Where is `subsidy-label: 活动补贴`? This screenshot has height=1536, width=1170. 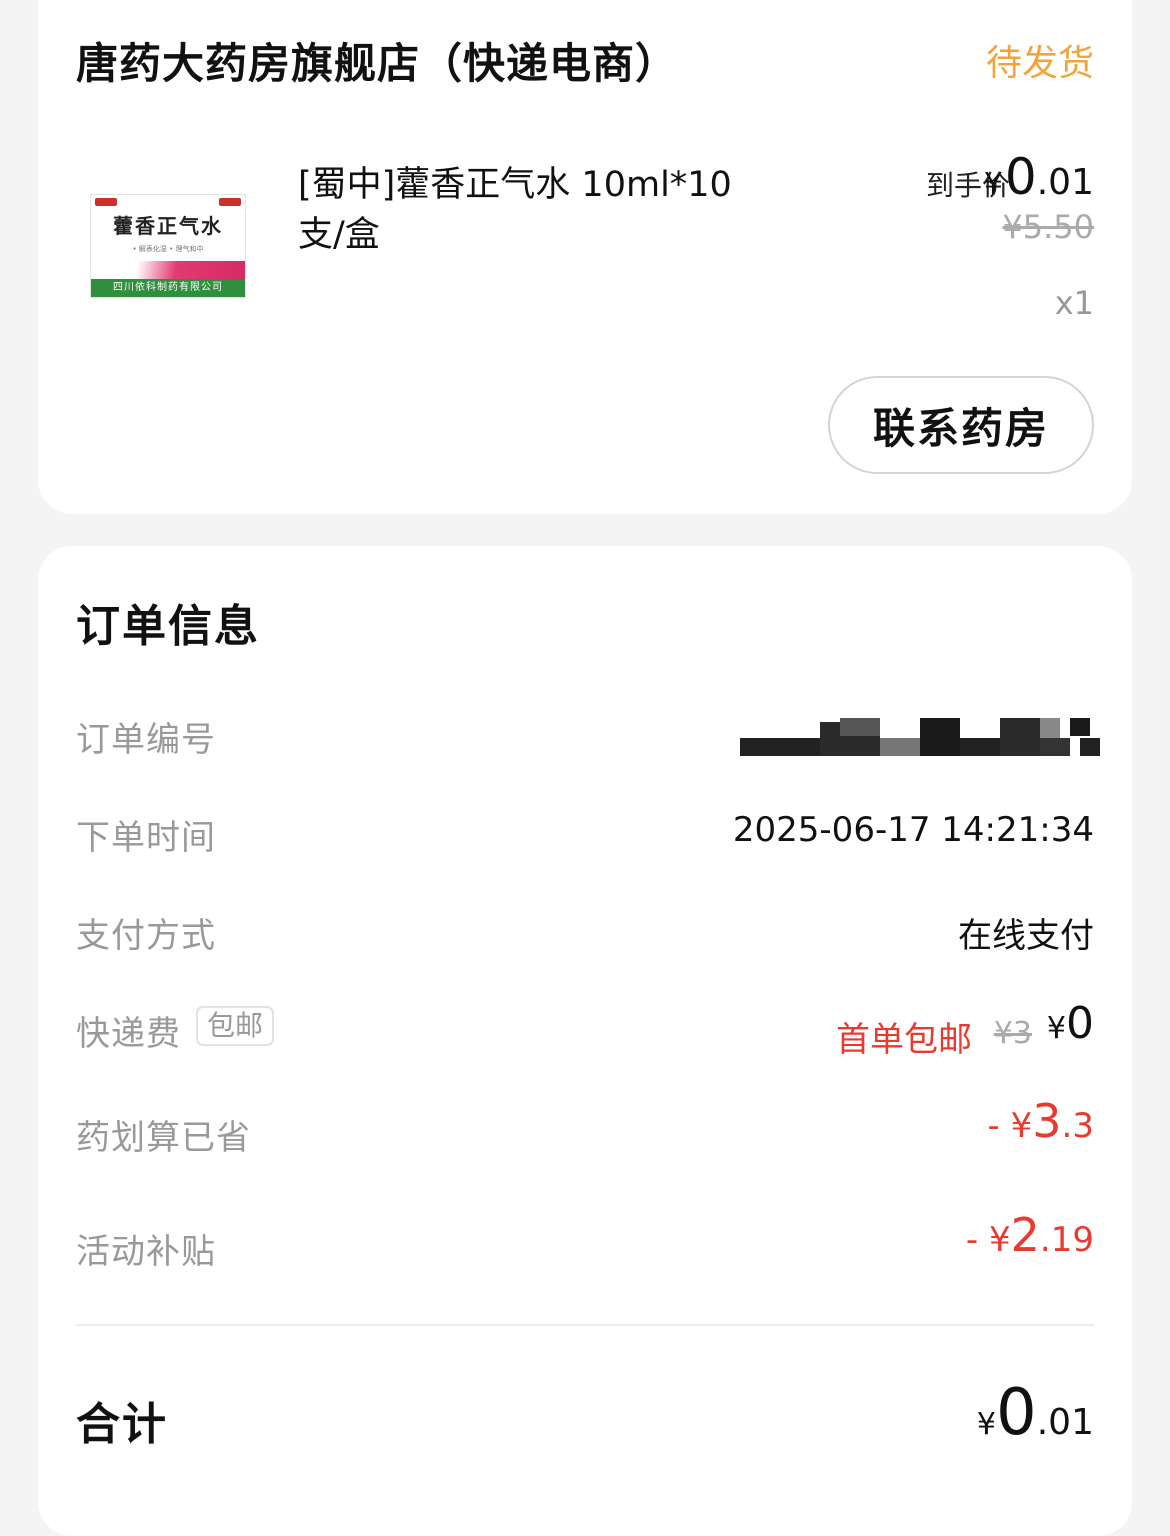 subsidy-label: 活动补贴 is located at coordinates (146, 1252).